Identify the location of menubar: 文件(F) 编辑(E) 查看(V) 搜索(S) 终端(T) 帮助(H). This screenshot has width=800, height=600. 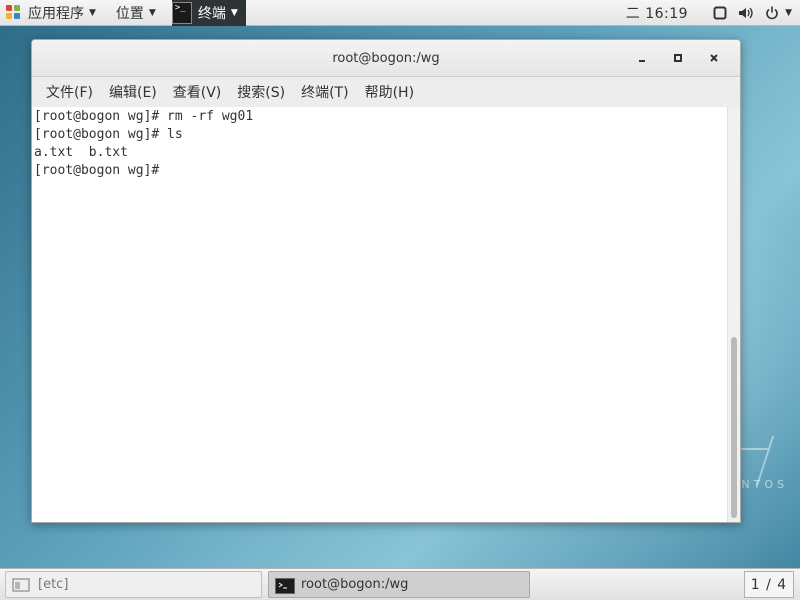
(386, 92).